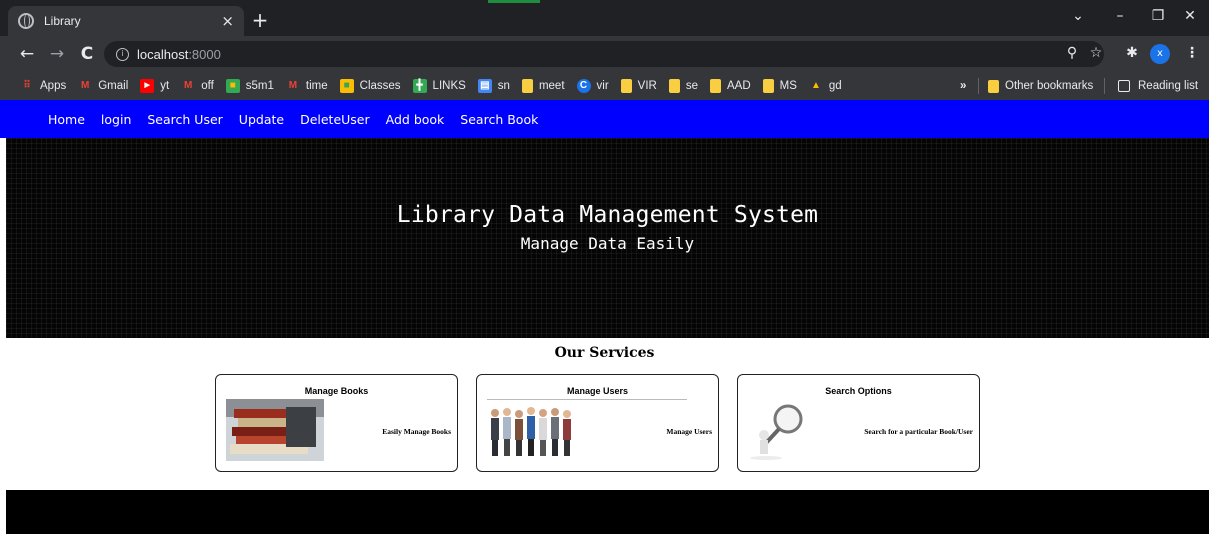 This screenshot has height=534, width=1209. What do you see at coordinates (336, 391) in the screenshot?
I see `card-title: Manage Books` at bounding box center [336, 391].